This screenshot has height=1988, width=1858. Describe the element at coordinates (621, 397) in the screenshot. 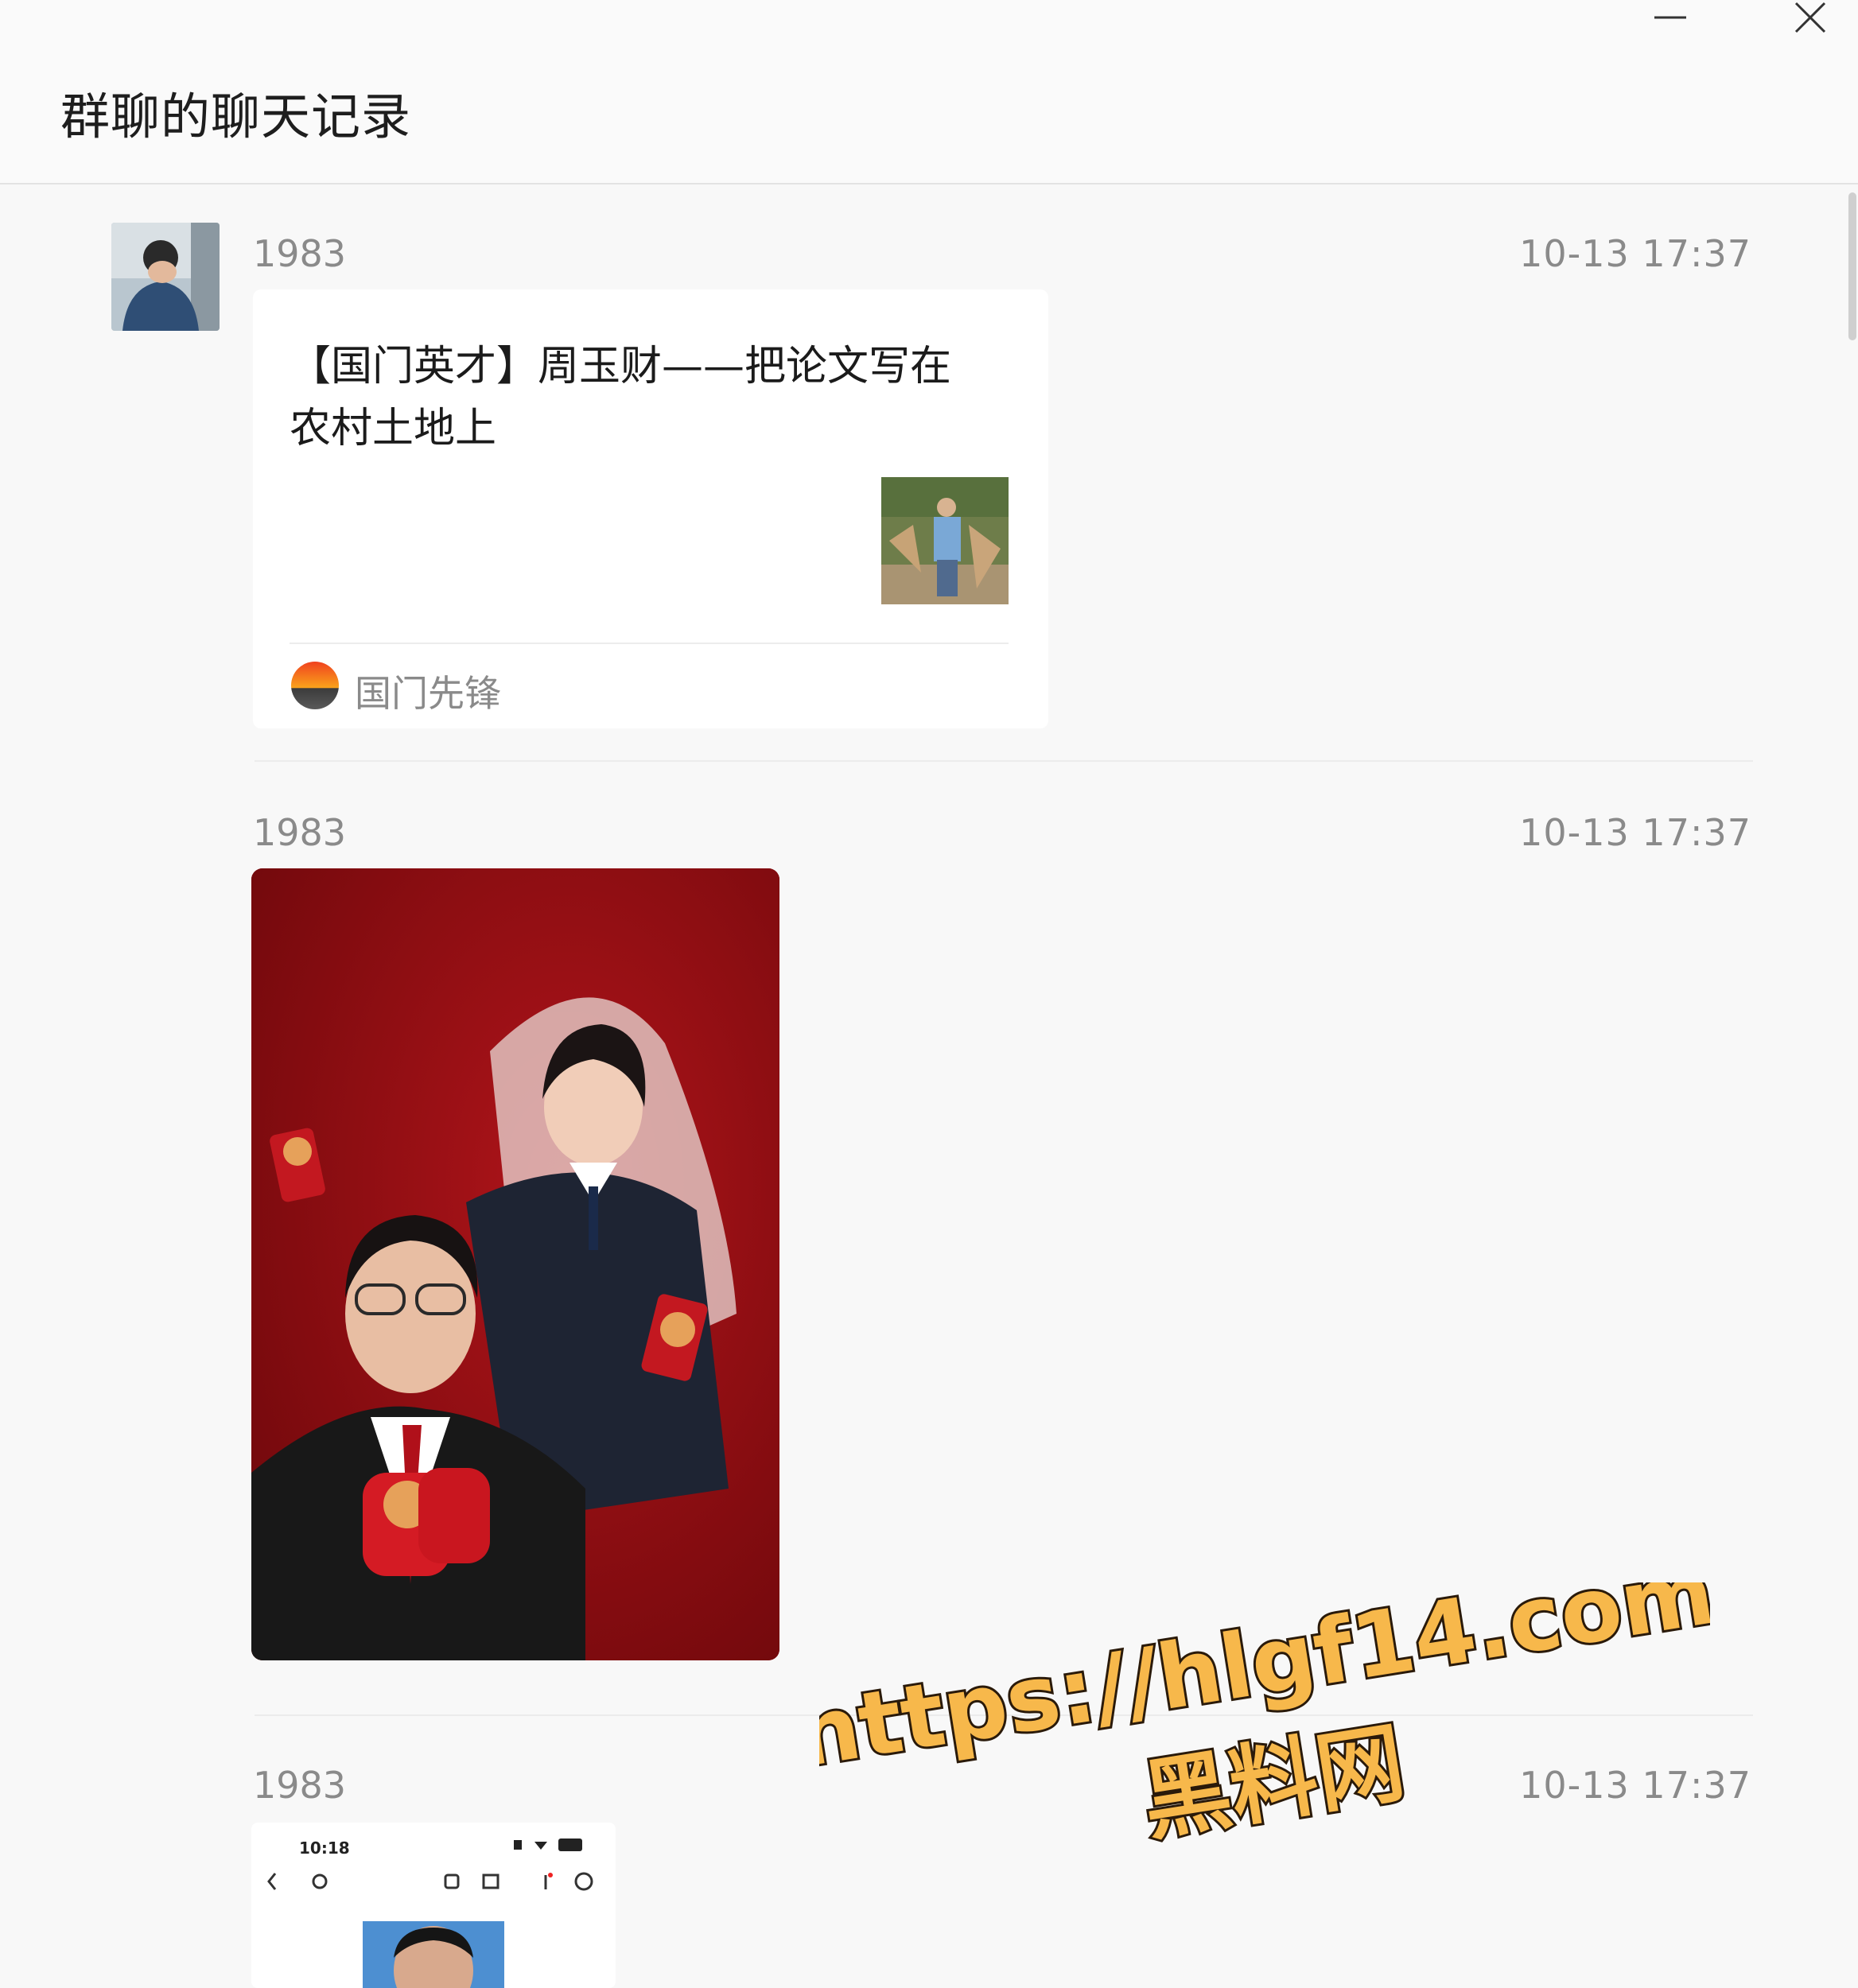

I see `link-card-title: 【国门英才】周玉财——把论文写在农村土地上` at that location.